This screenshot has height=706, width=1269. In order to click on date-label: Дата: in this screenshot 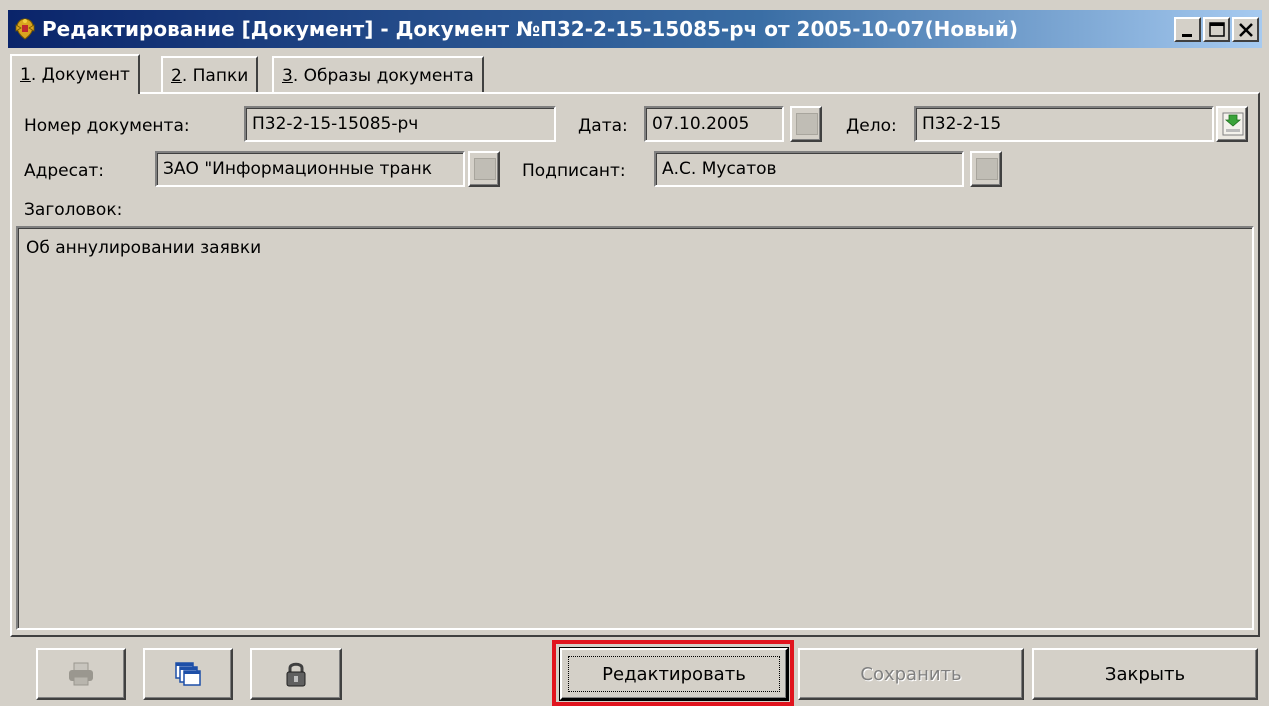, I will do `click(603, 126)`.